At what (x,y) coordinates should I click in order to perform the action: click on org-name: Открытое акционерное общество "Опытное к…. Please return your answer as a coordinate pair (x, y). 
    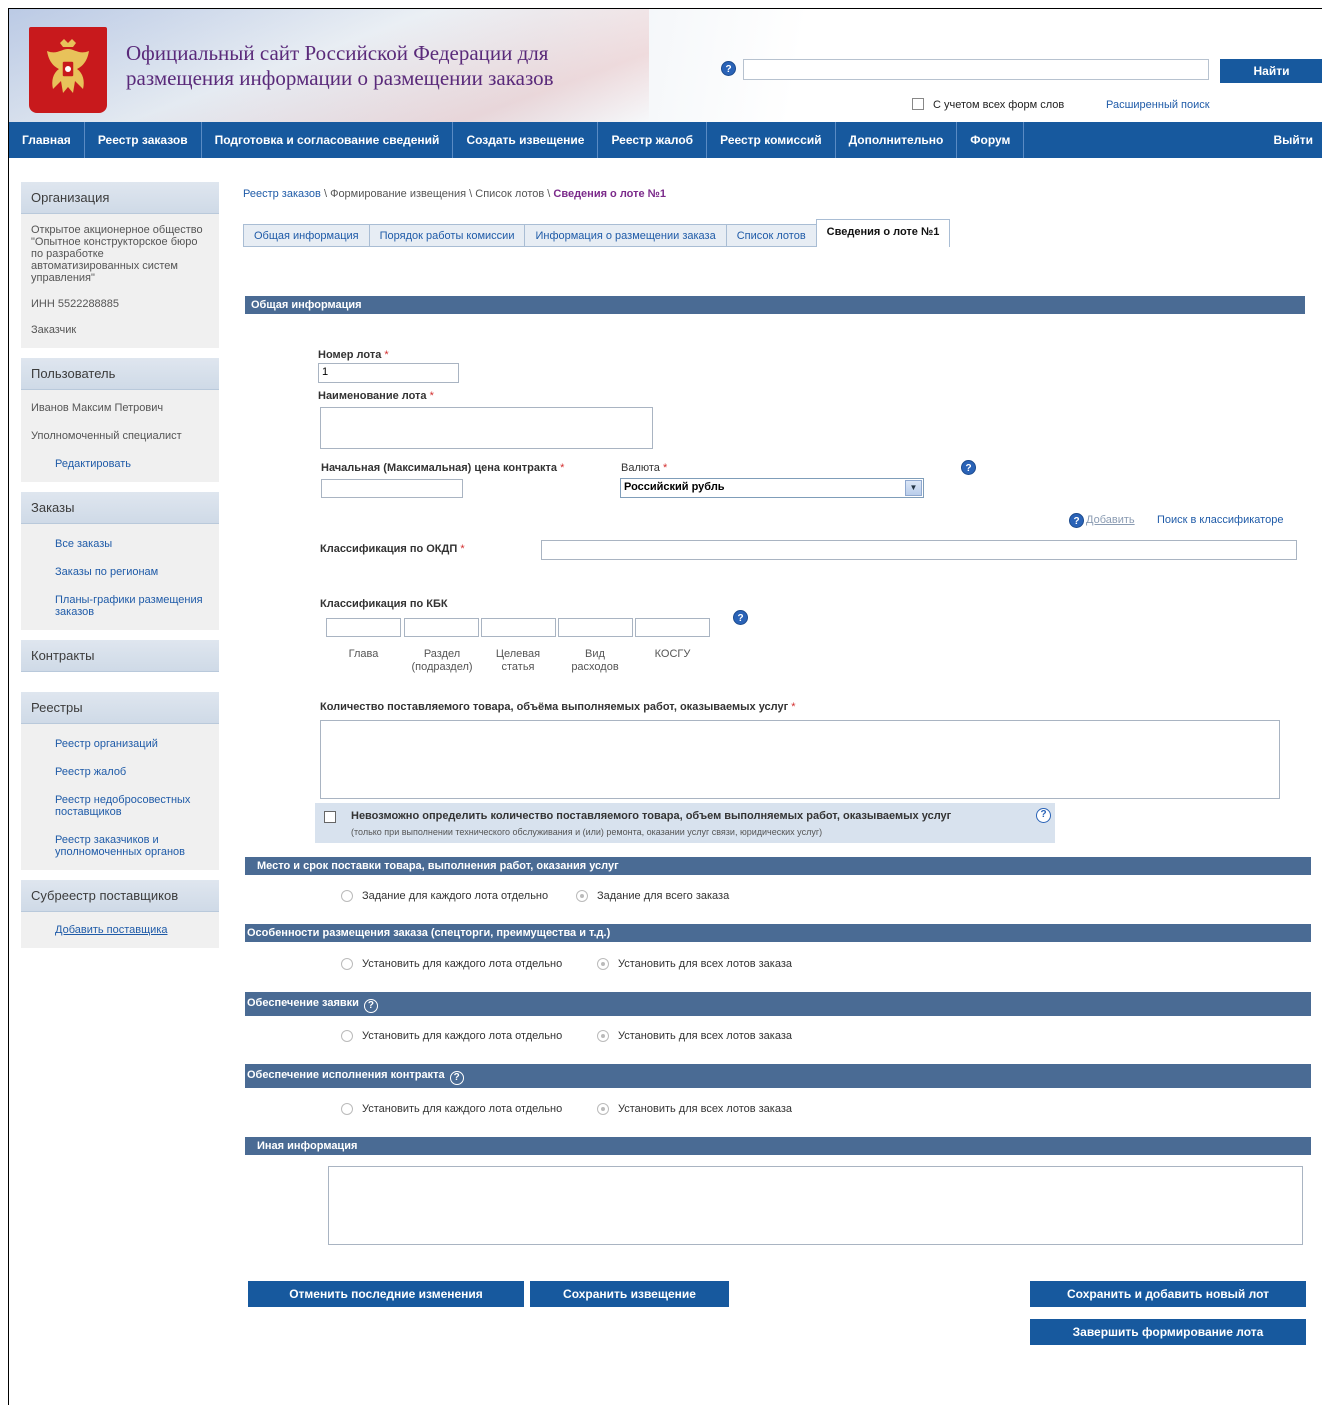
    Looking at the image, I should click on (117, 254).